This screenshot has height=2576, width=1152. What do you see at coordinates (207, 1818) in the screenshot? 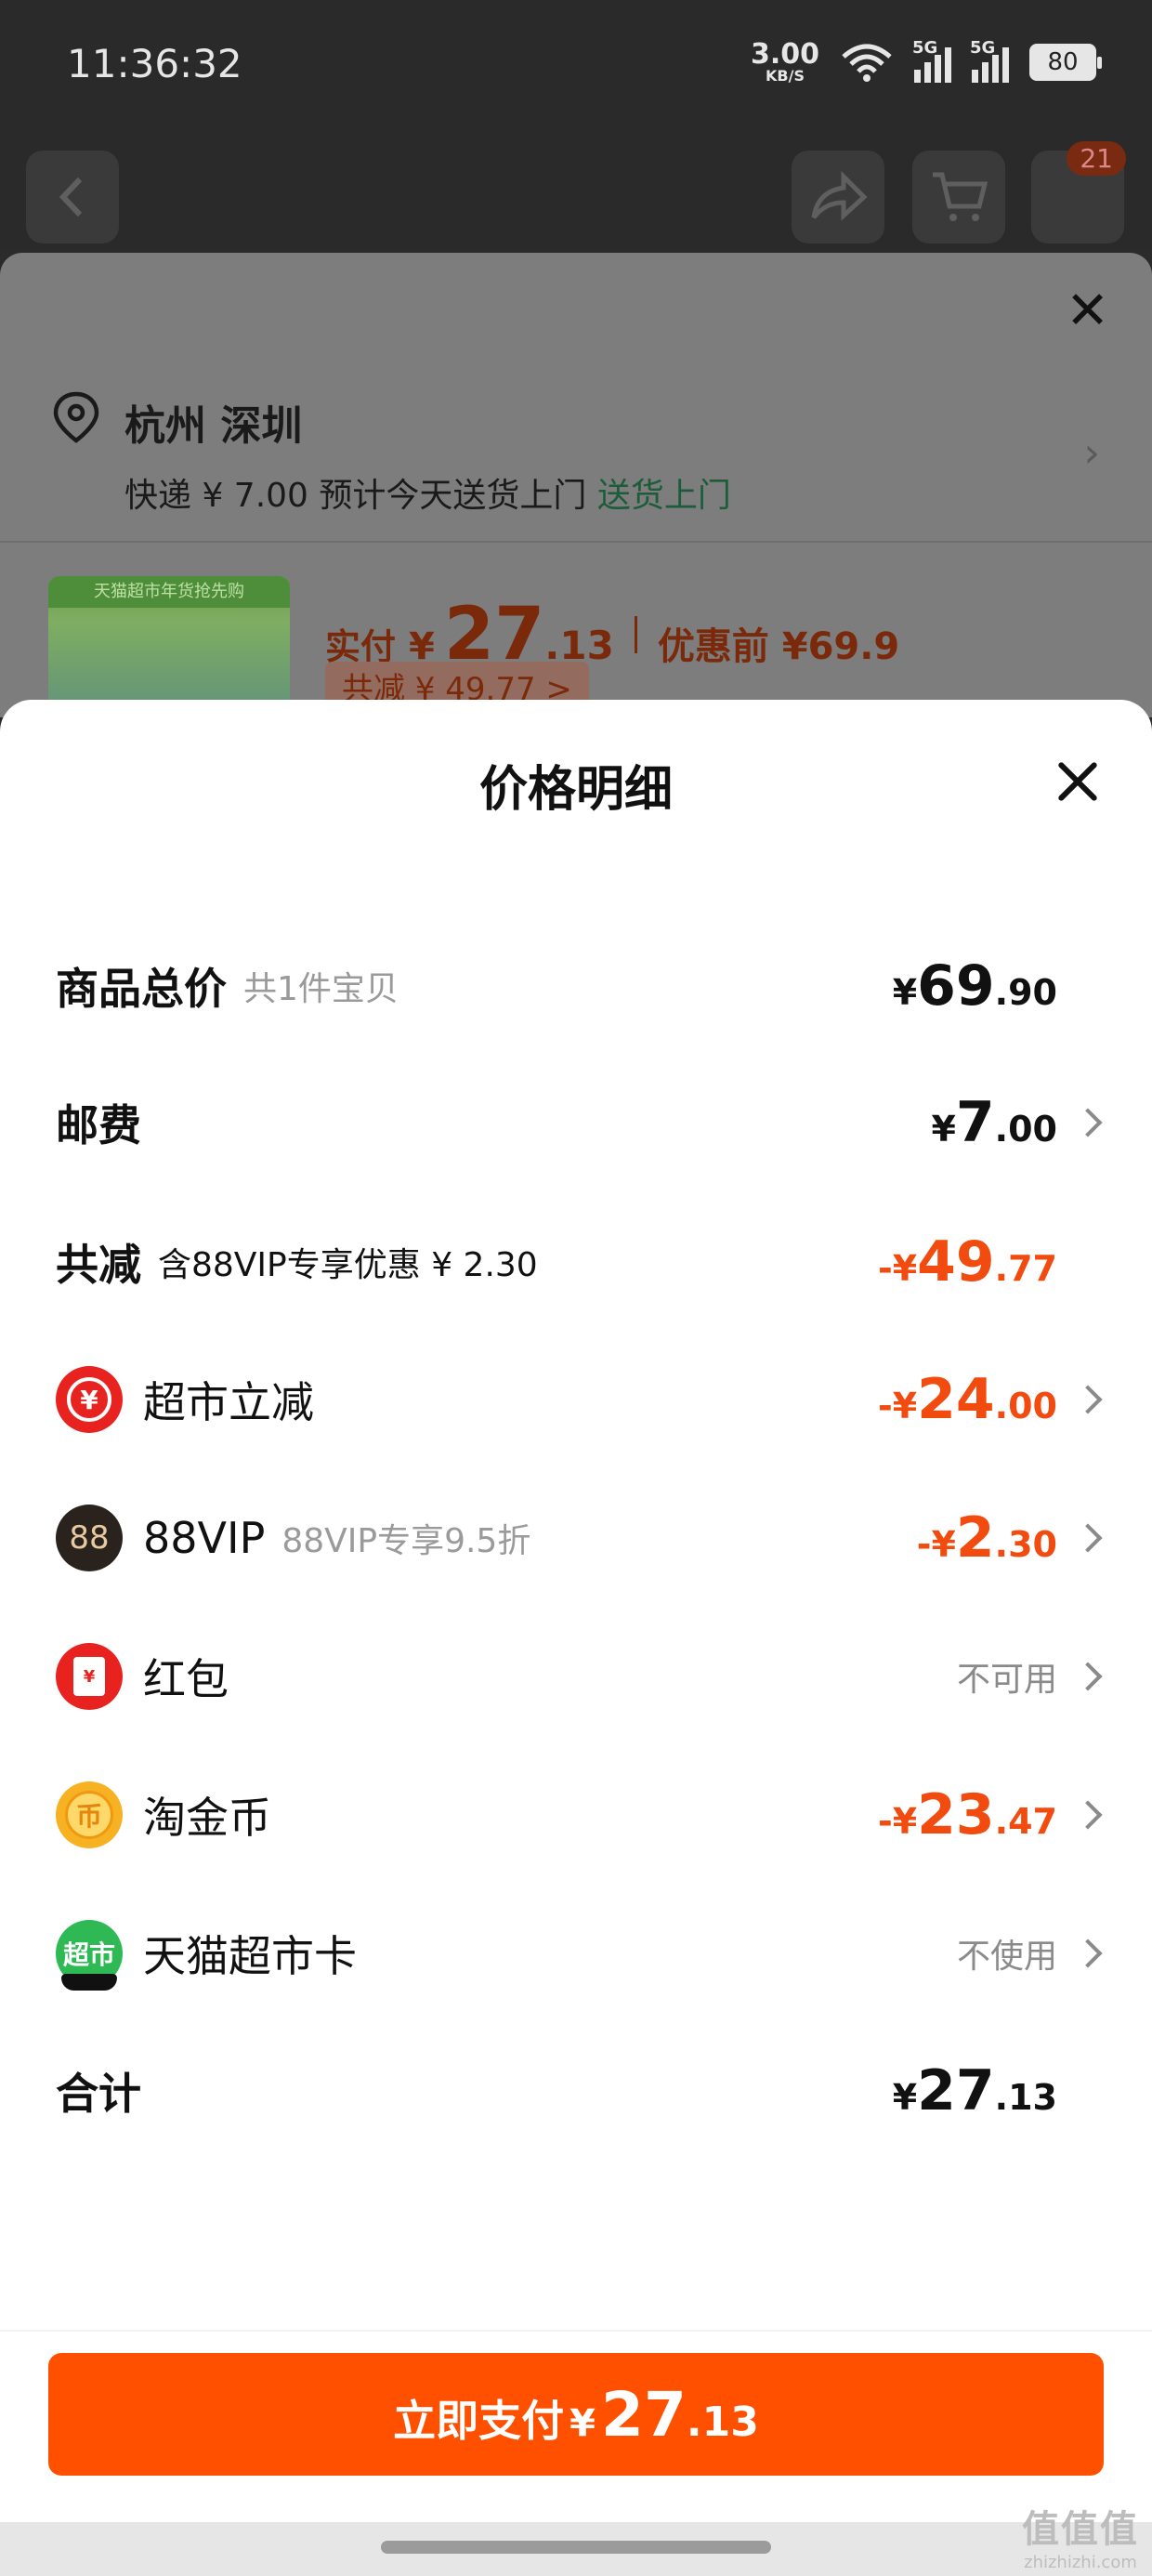
I see `coins-label: 淘金币` at bounding box center [207, 1818].